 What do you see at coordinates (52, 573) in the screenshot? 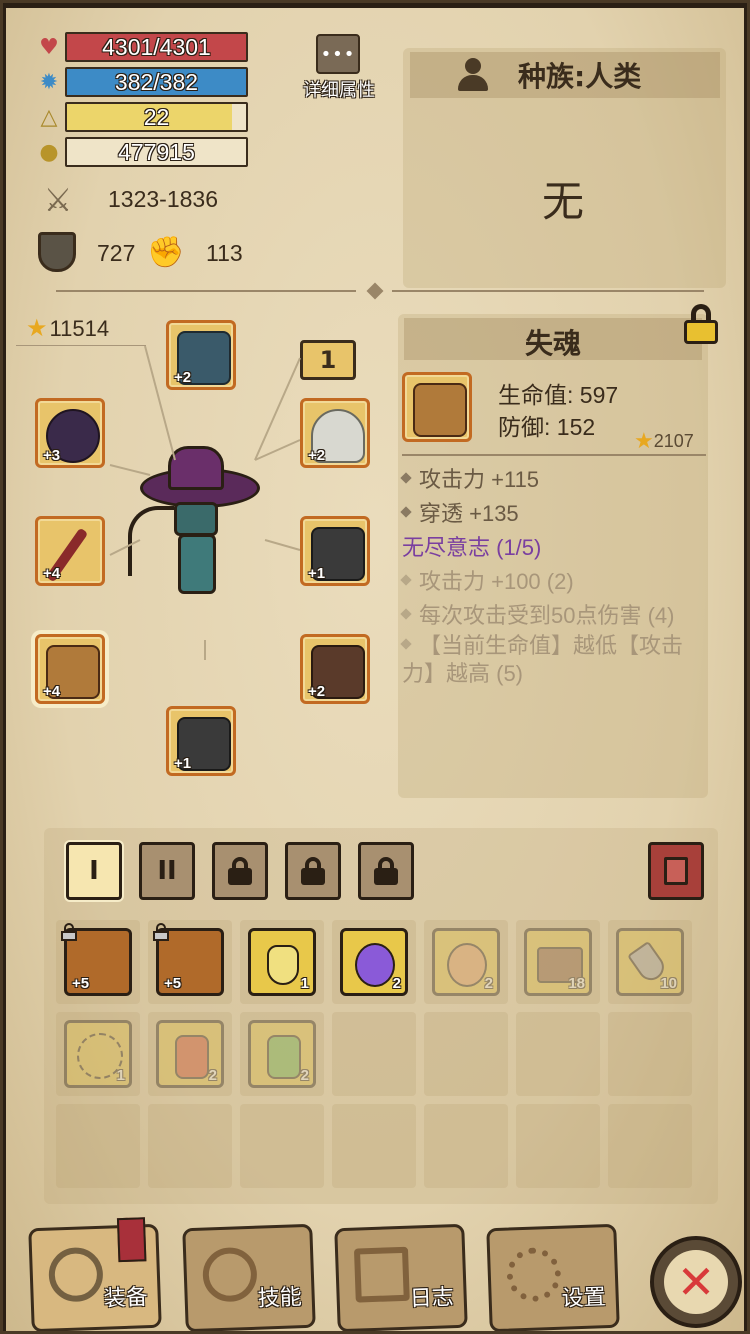
I see `equip-plus: +4` at bounding box center [52, 573].